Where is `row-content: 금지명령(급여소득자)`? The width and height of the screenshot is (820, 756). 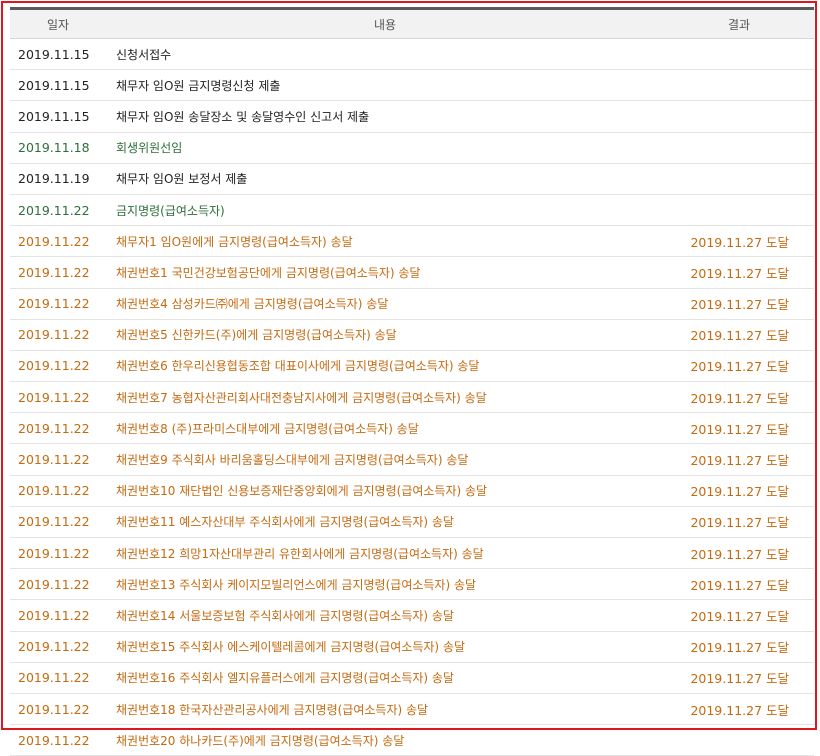
row-content: 금지명령(급여소득자) is located at coordinates (170, 210).